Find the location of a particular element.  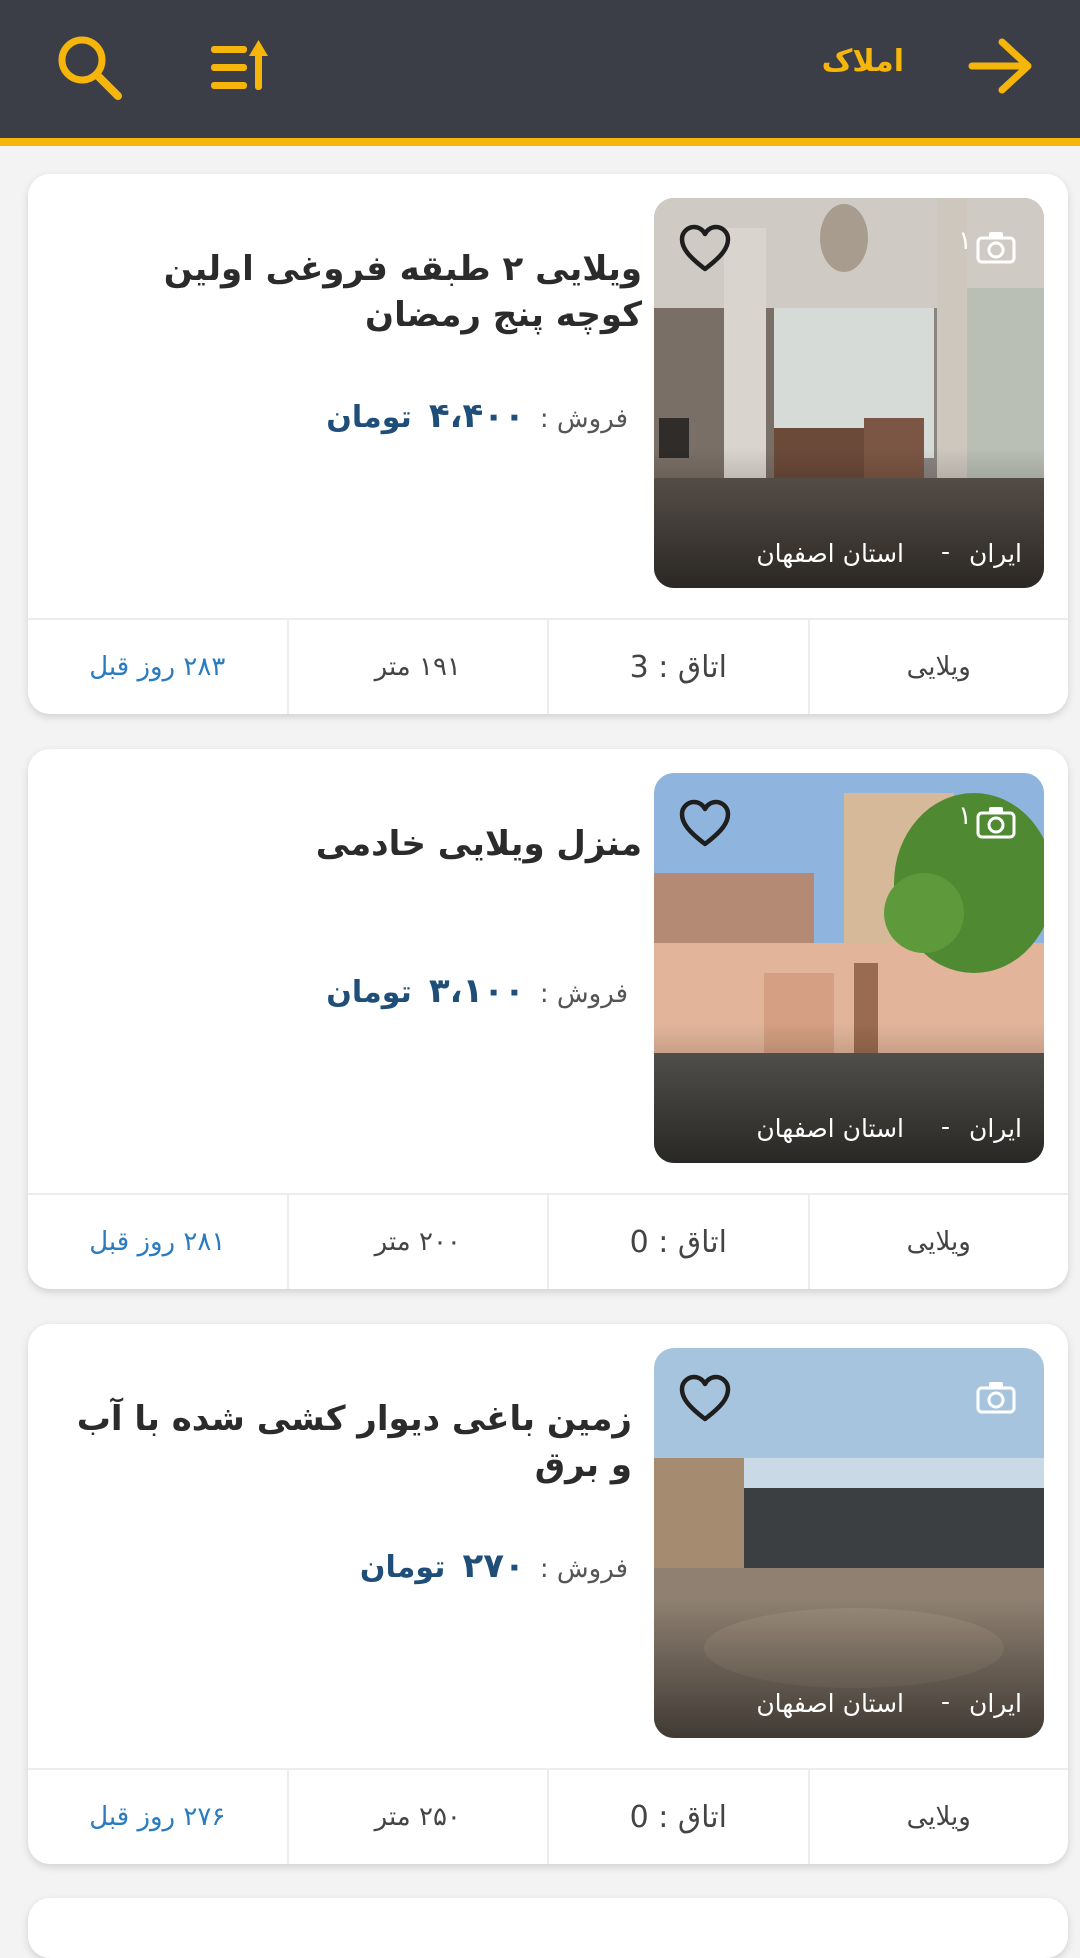

listing-area: ۱۹۱ متر is located at coordinates (417, 667).